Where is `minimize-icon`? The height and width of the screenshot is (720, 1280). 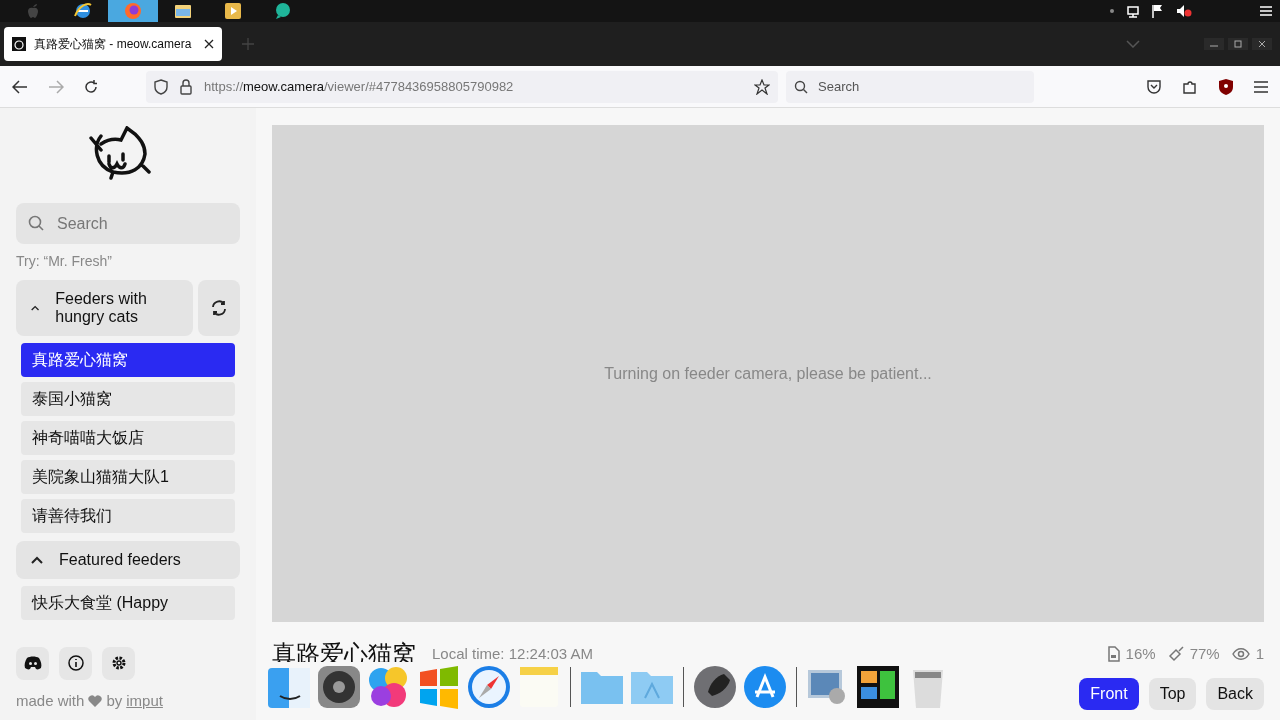
minimize-icon is located at coordinates (1214, 44).